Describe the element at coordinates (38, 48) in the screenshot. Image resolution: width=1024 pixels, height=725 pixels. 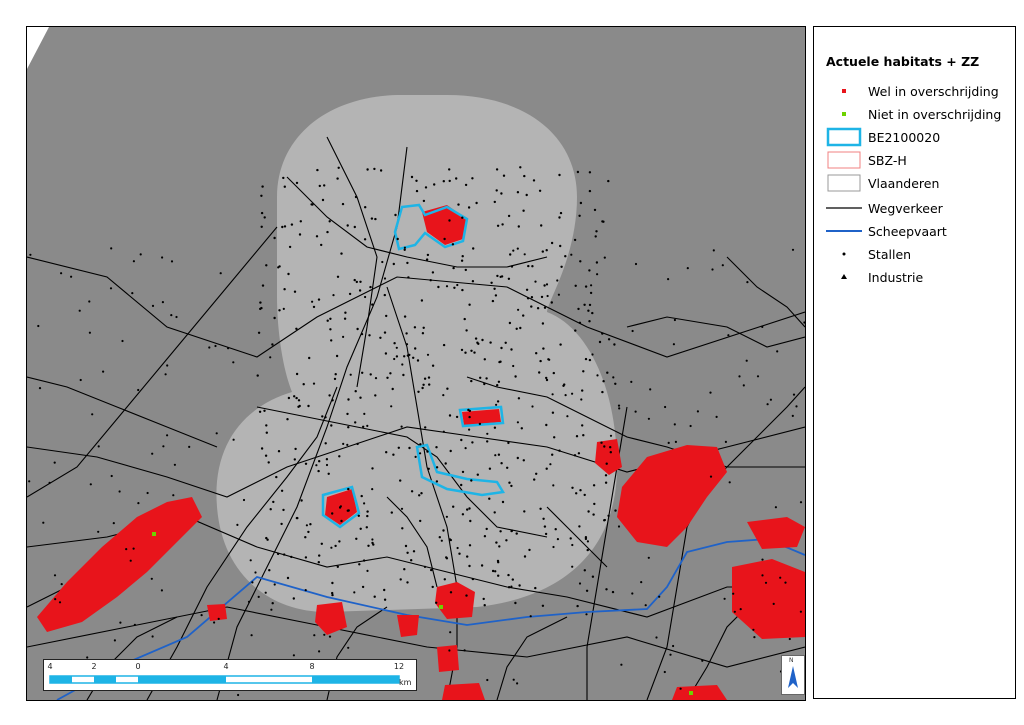
I see `outside-area-corner` at that location.